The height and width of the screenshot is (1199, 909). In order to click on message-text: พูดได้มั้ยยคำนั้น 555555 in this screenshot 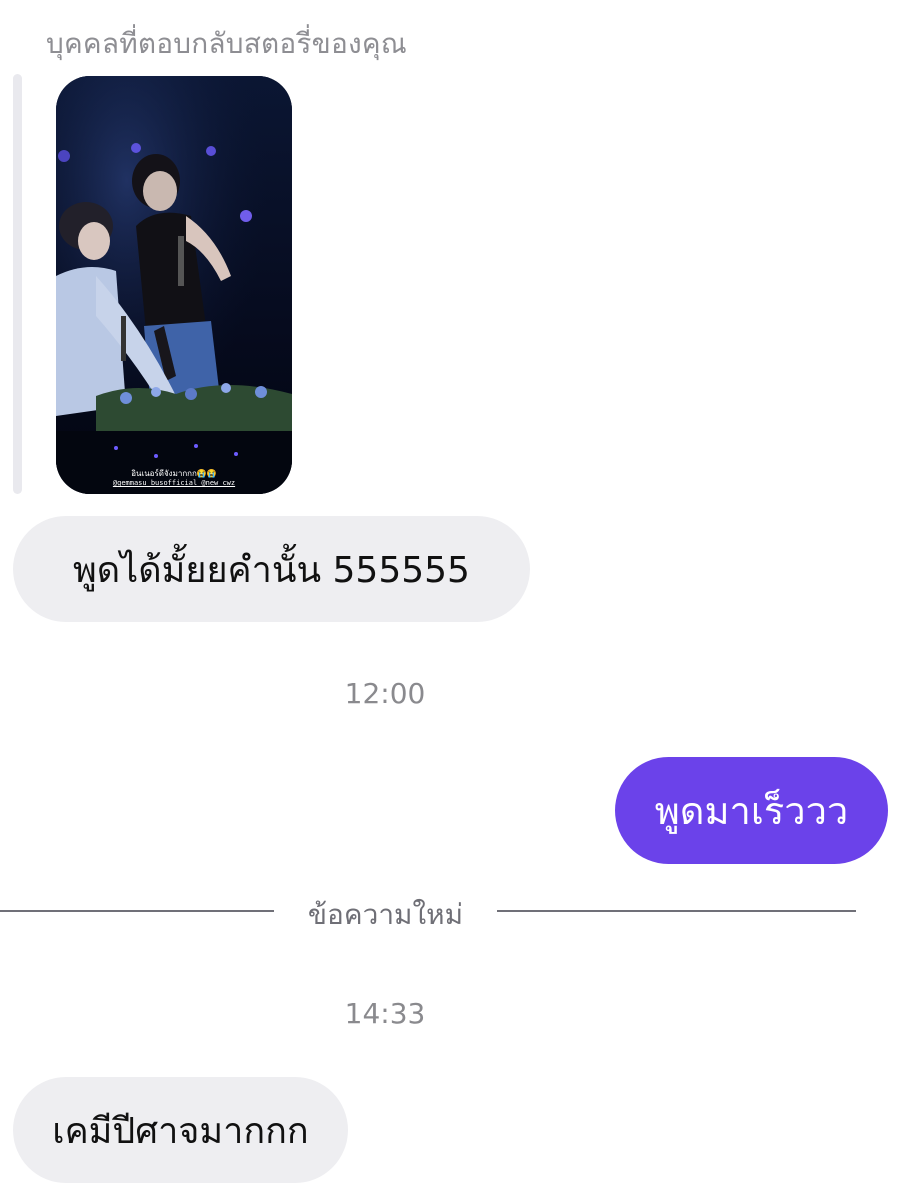, I will do `click(271, 570)`.